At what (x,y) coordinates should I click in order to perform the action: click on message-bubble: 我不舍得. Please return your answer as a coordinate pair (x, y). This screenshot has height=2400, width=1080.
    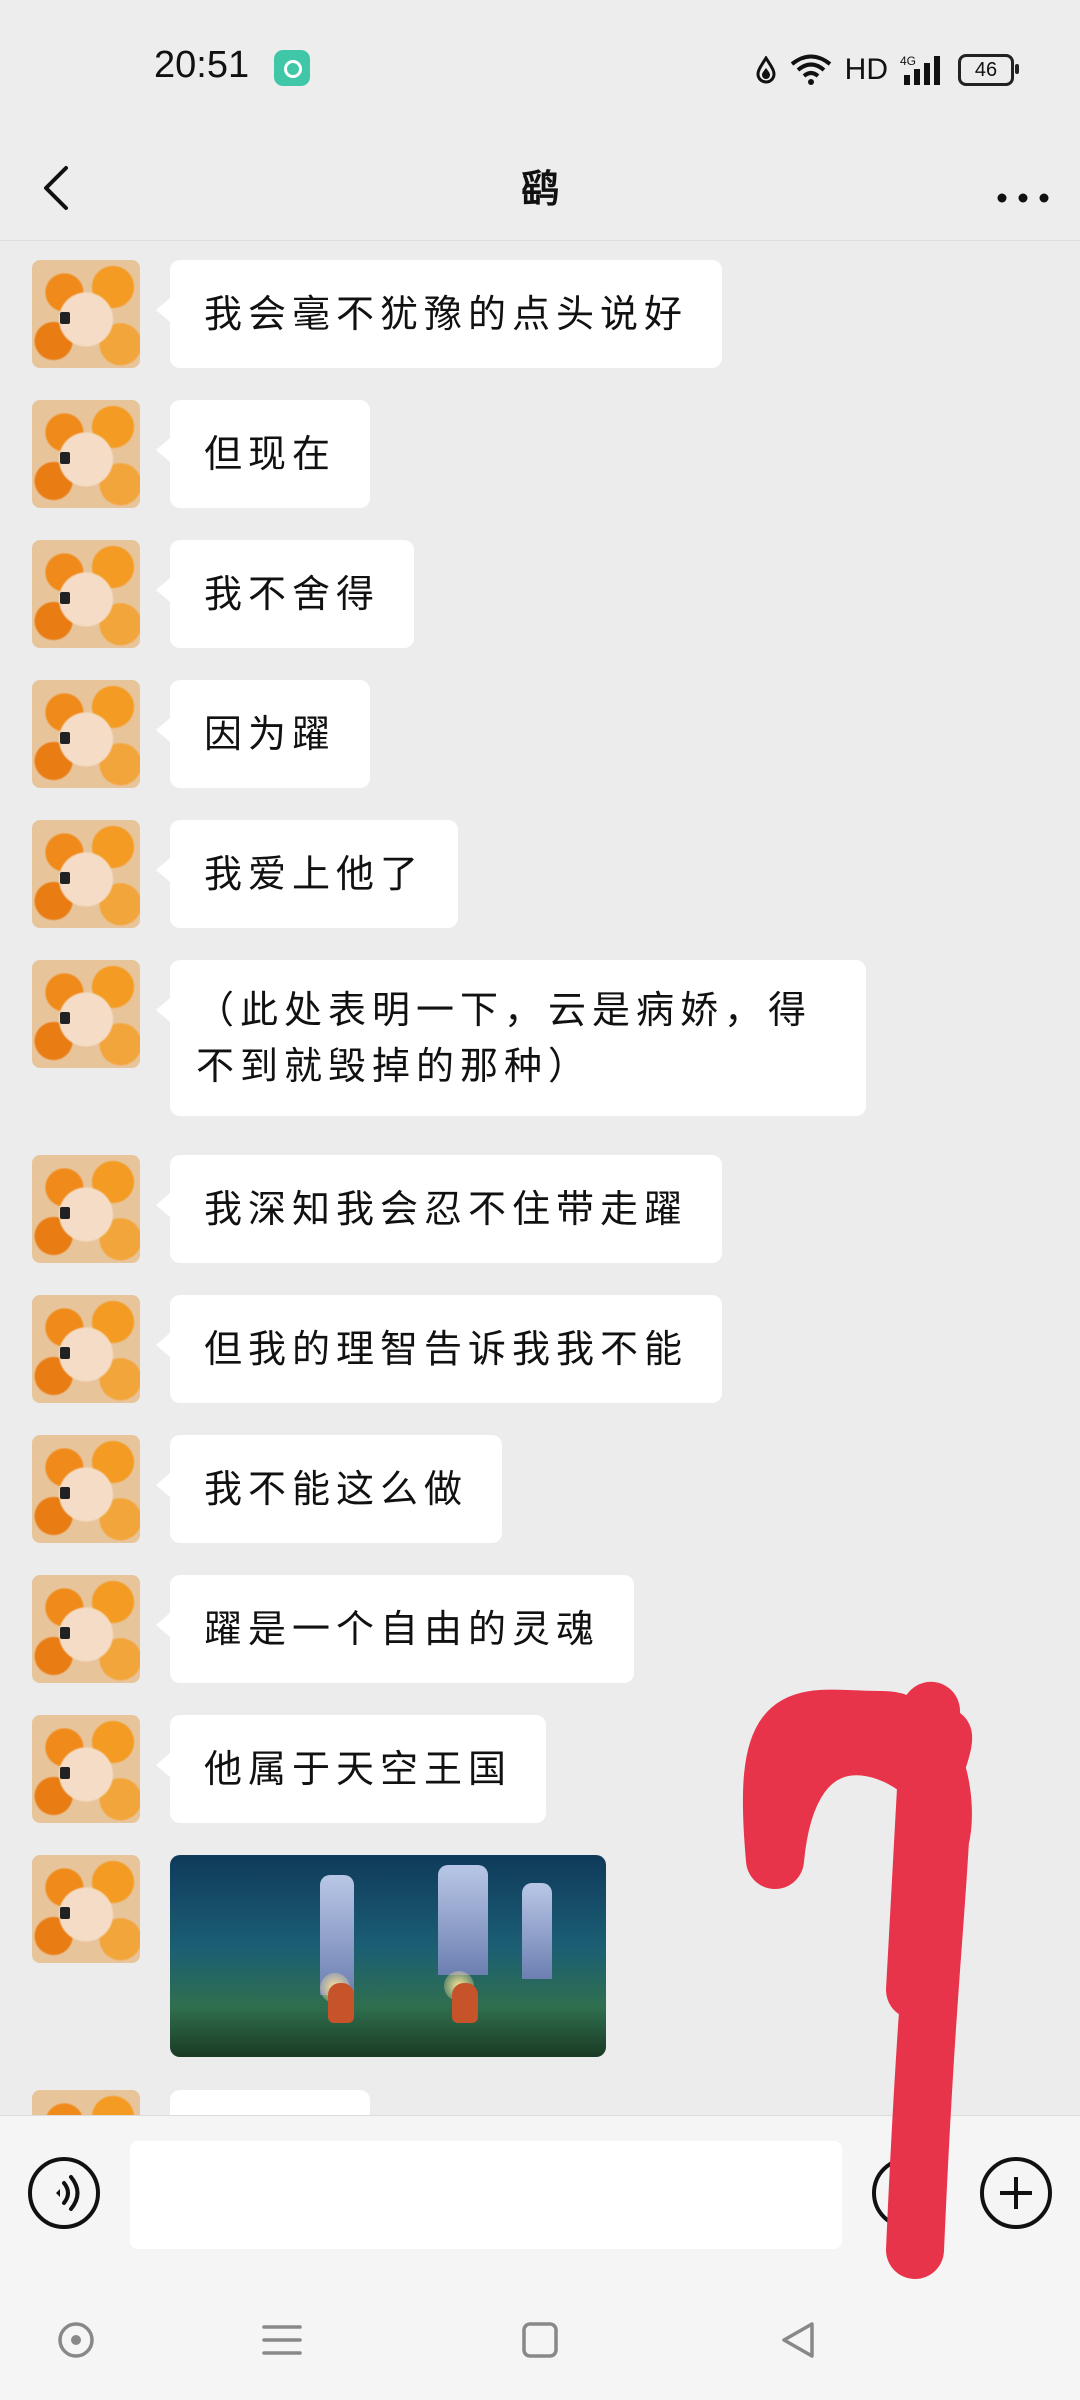
    Looking at the image, I should click on (285, 594).